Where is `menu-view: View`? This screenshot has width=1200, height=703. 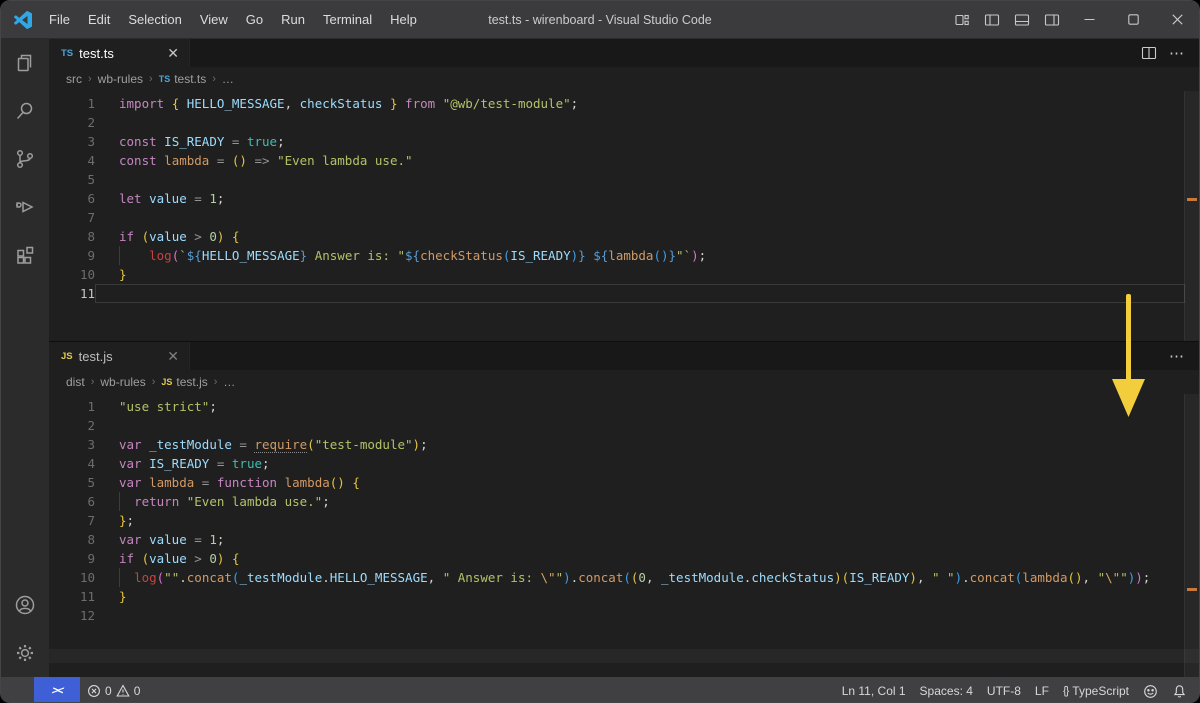
menu-view: View is located at coordinates (214, 19).